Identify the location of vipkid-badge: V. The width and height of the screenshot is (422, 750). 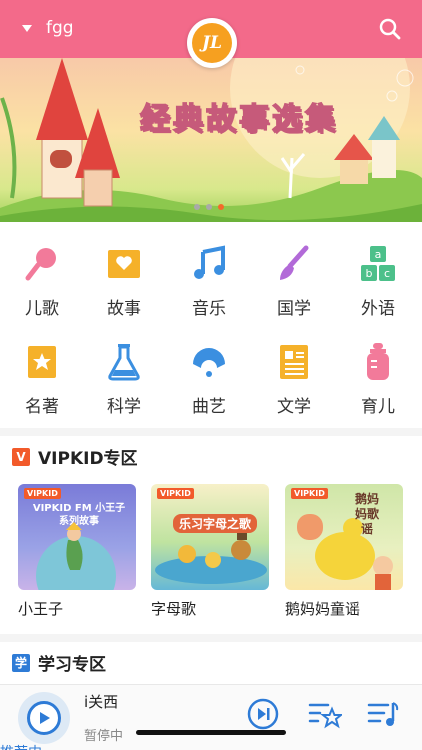
(21, 456).